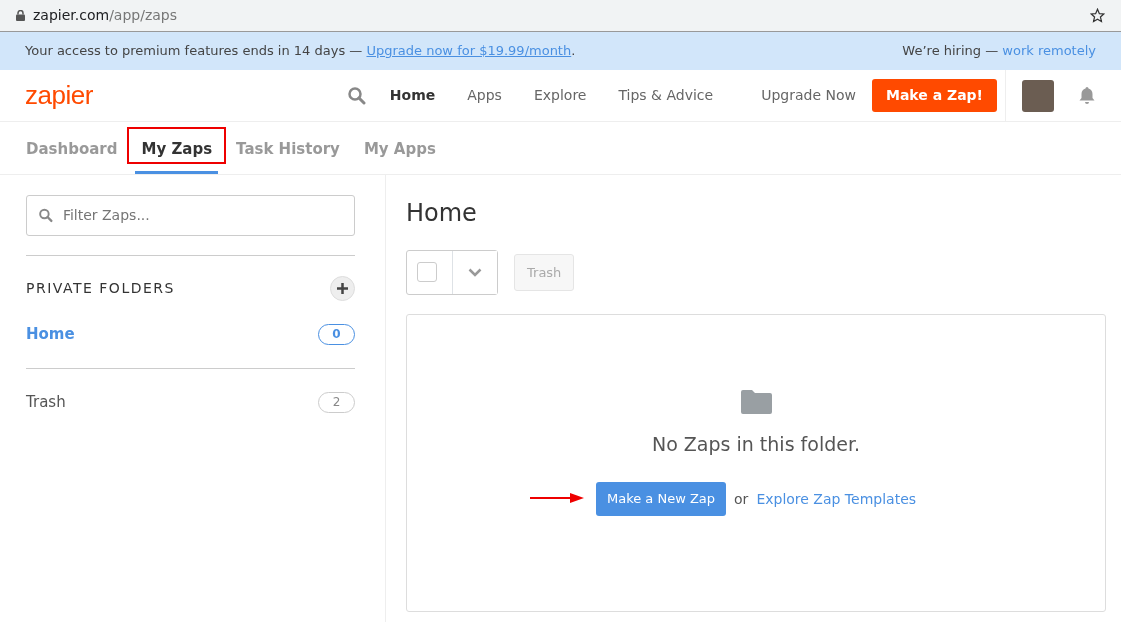 Image resolution: width=1121 pixels, height=622 pixels. I want to click on or-text: or, so click(741, 499).